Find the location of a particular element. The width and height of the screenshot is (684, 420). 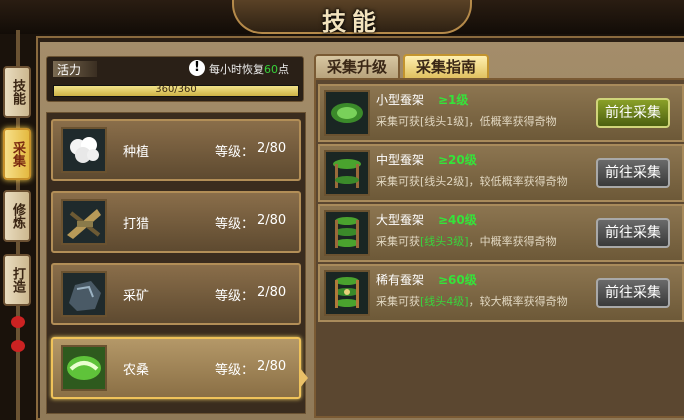

guide-description: 采集可获[线头3级]，中概率获得奇物 is located at coordinates (466, 241).